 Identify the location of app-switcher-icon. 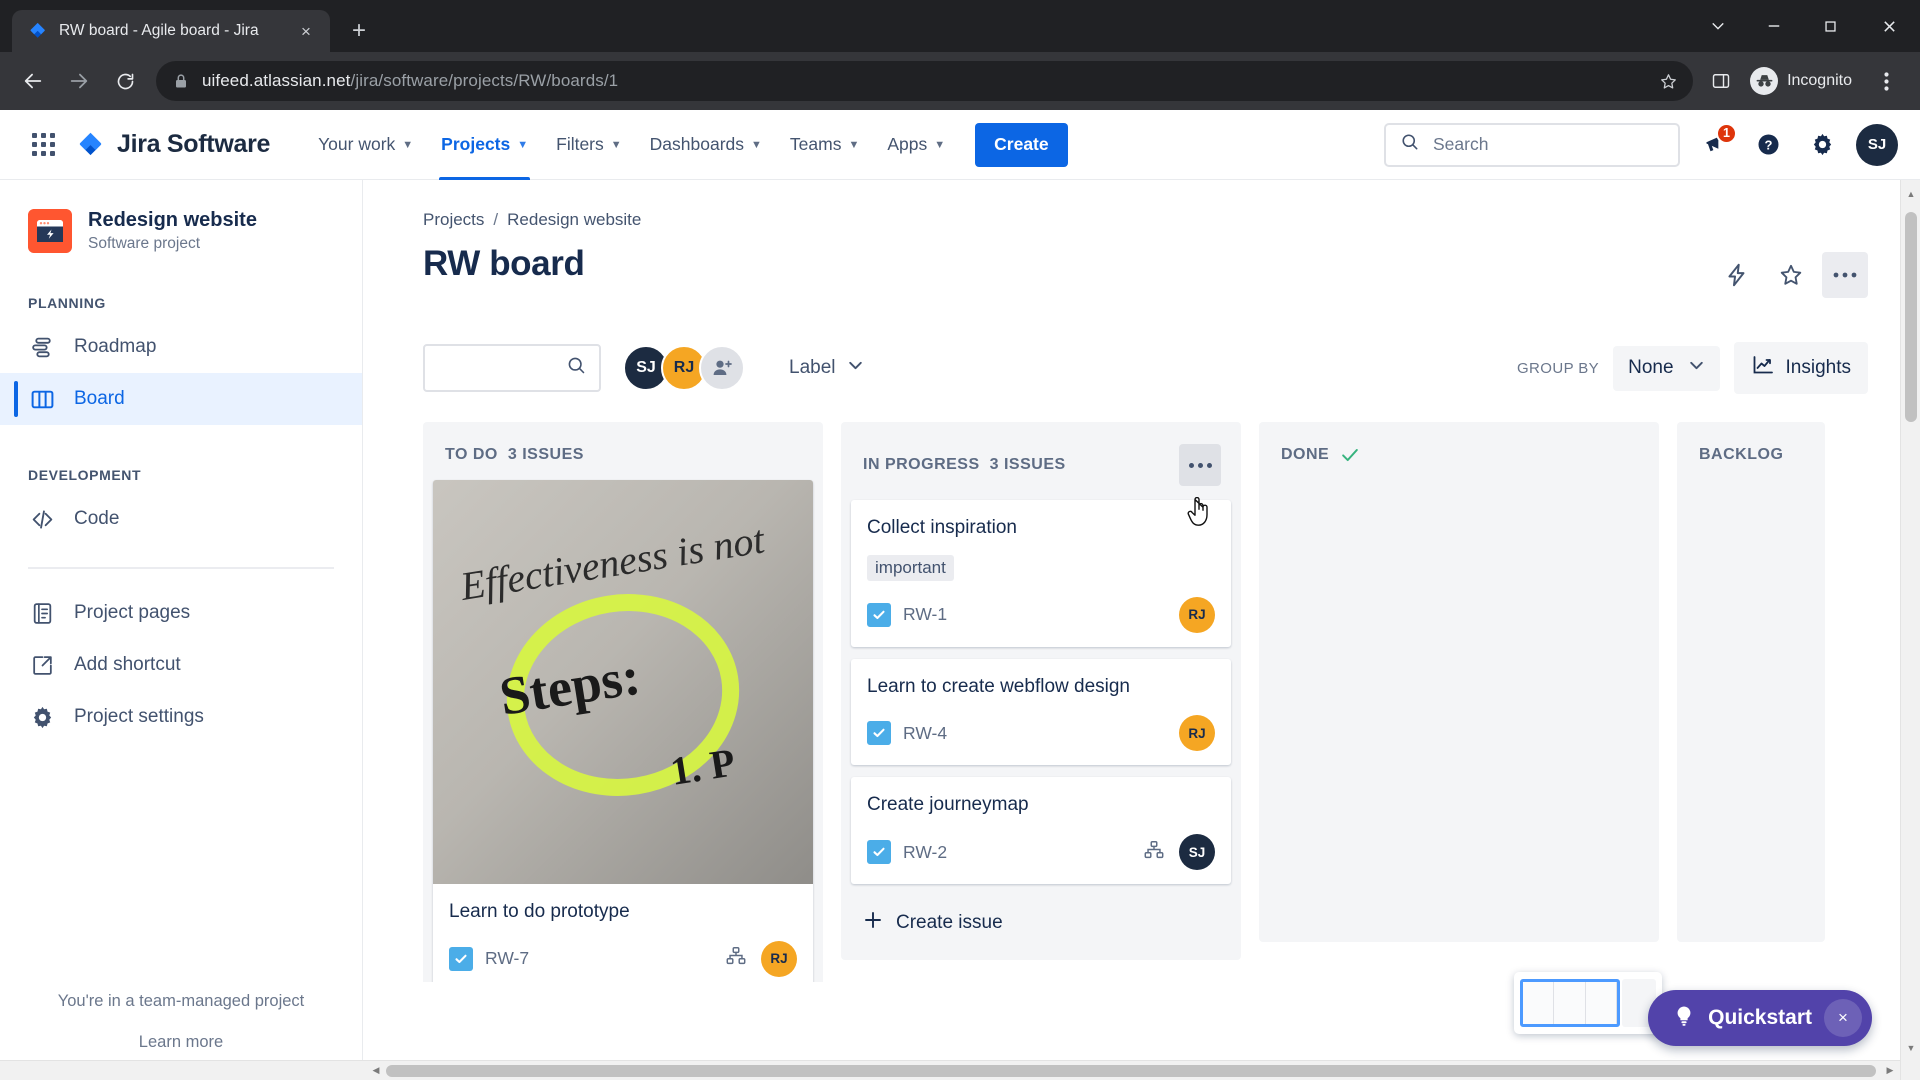
(43, 145).